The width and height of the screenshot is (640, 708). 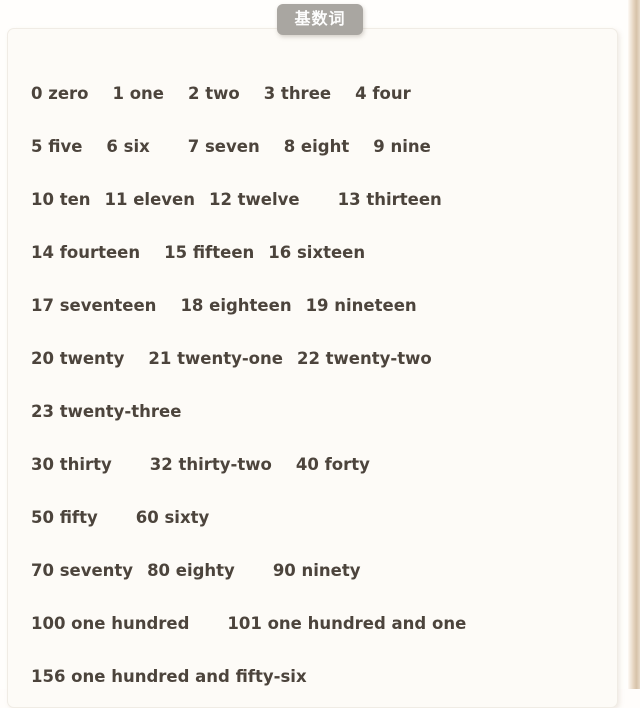 I want to click on number-row: 17 seventeen 18 eighteen 19 nineteen, so click(x=319, y=305).